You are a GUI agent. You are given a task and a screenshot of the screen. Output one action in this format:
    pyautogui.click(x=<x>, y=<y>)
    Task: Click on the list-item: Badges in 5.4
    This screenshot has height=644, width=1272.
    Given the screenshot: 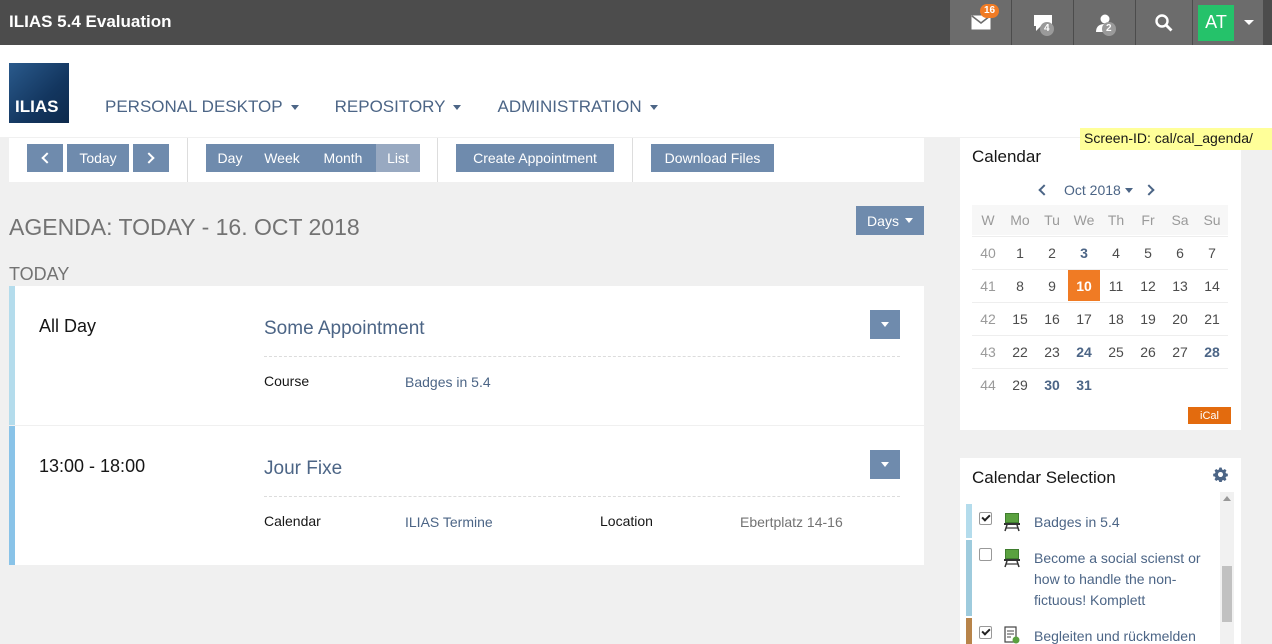 What is the action you would take?
    pyautogui.click(x=1092, y=521)
    